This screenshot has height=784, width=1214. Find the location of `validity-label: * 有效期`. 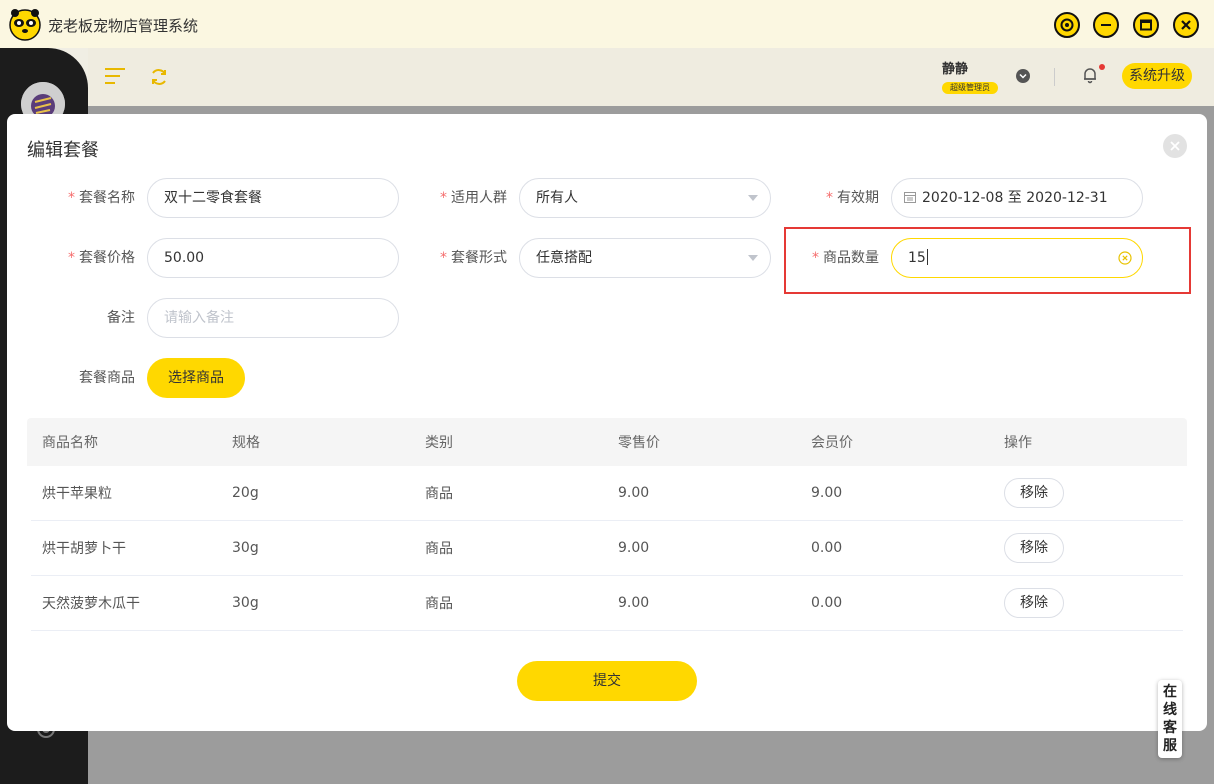

validity-label: * 有效期 is located at coordinates (852, 198).